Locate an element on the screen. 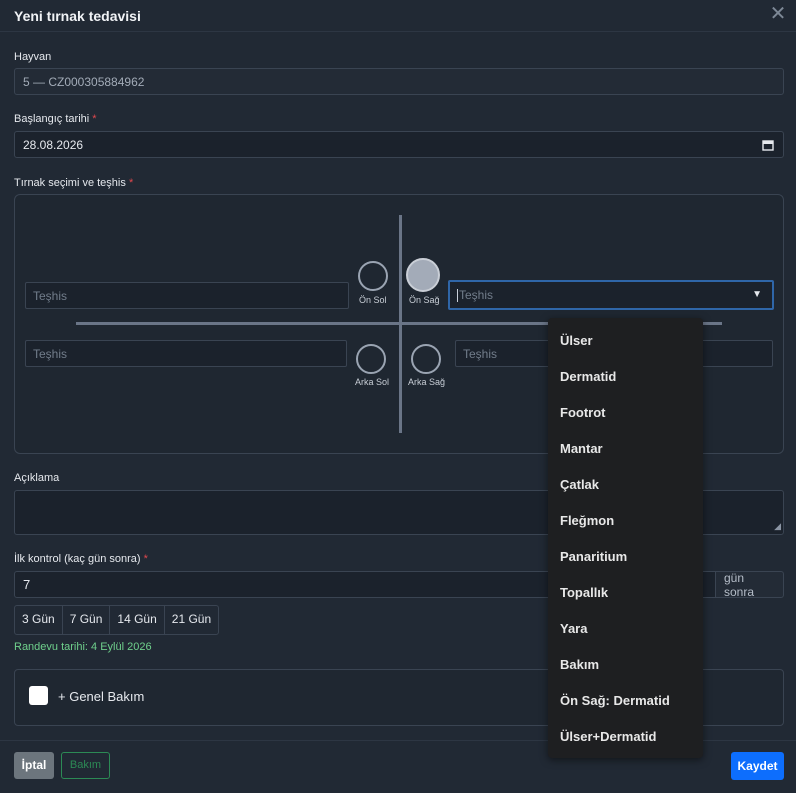  start-date-label-text: Başlangıç tarihi is located at coordinates (52, 119).